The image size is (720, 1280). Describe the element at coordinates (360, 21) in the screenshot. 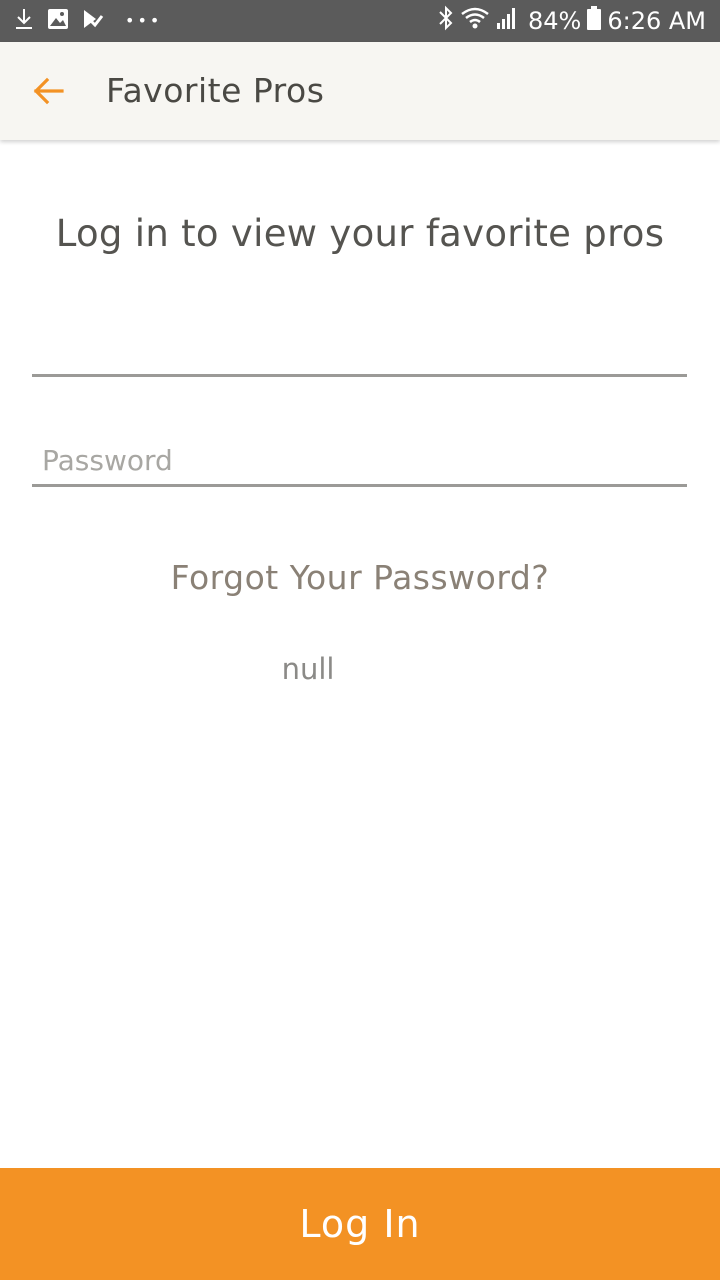

I see `status-bar: ••• 84% 6:26 AM` at that location.